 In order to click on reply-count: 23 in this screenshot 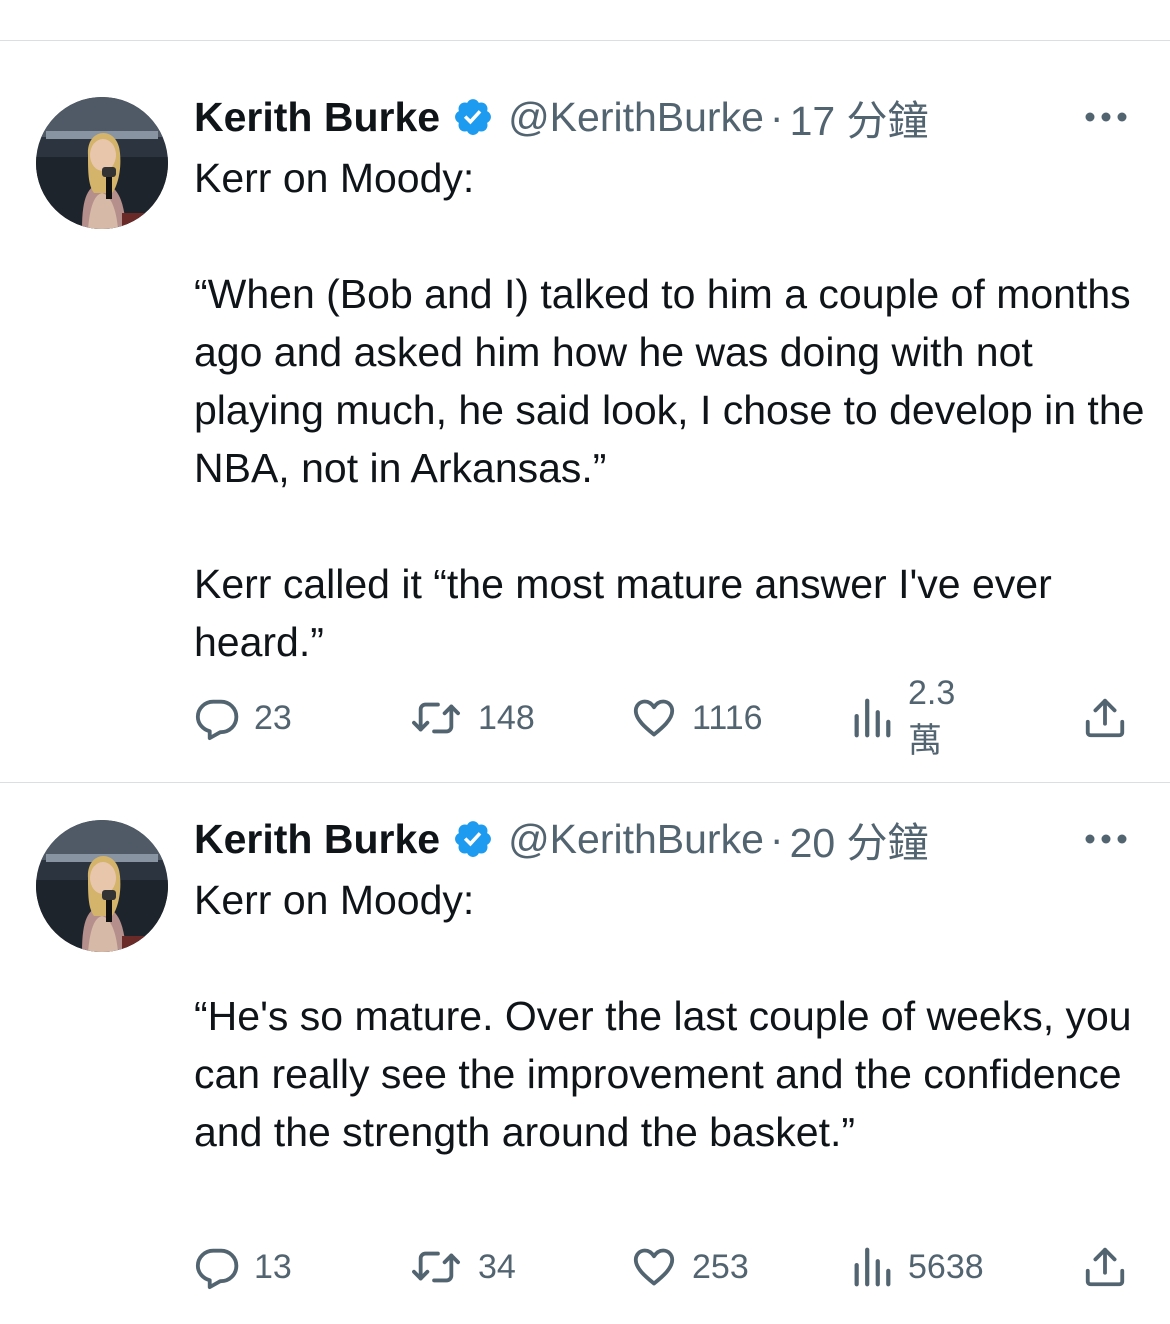, I will do `click(273, 717)`.